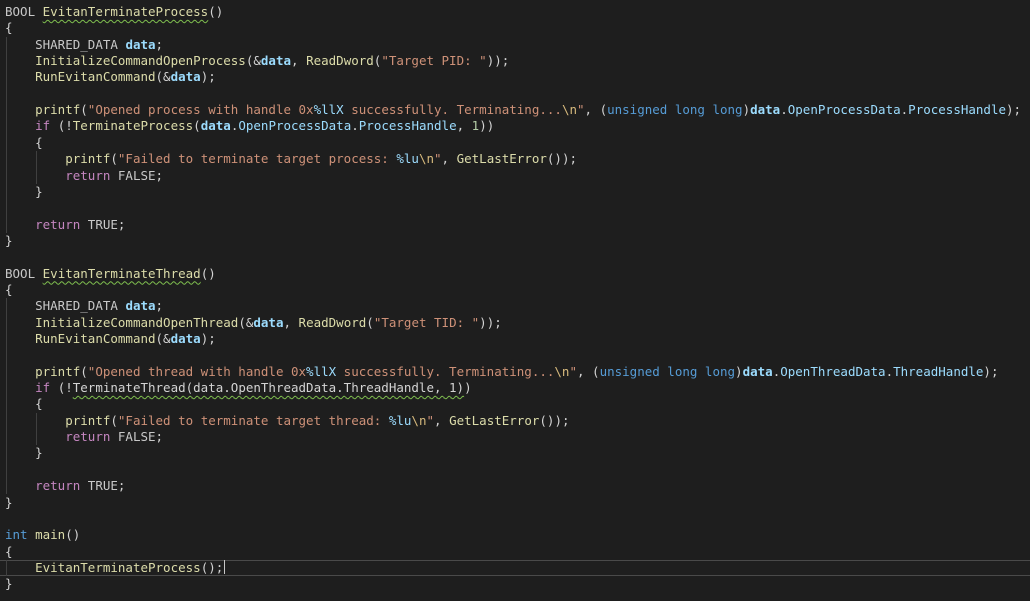 This screenshot has height=601, width=1030. What do you see at coordinates (61, 388) in the screenshot?
I see `code-token: (!` at bounding box center [61, 388].